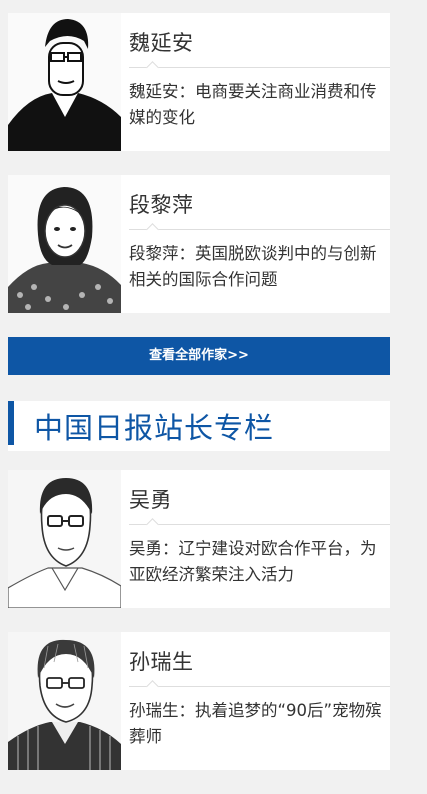 This screenshot has width=427, height=794. What do you see at coordinates (161, 661) in the screenshot?
I see `columnist-name: 孙瑞生` at bounding box center [161, 661].